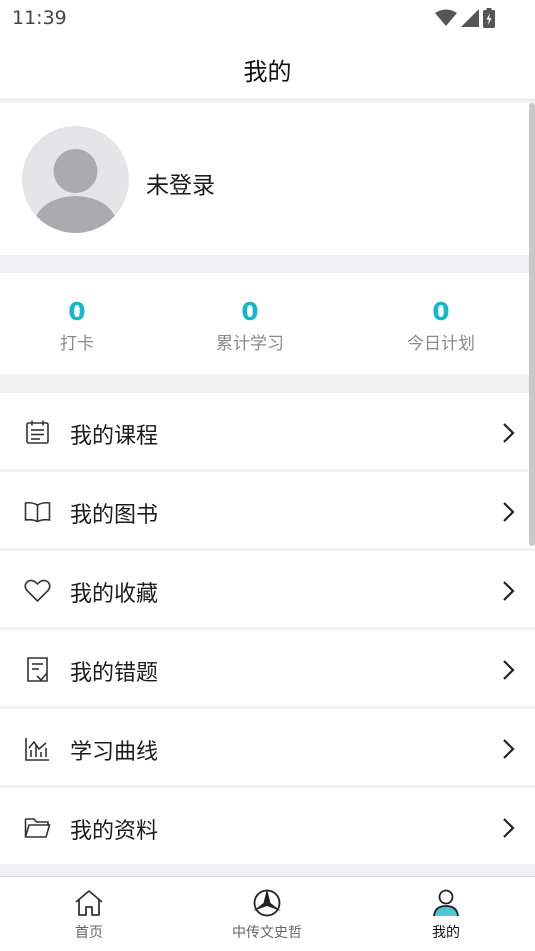 The width and height of the screenshot is (535, 951). What do you see at coordinates (489, 18) in the screenshot?
I see `battery-icon` at bounding box center [489, 18].